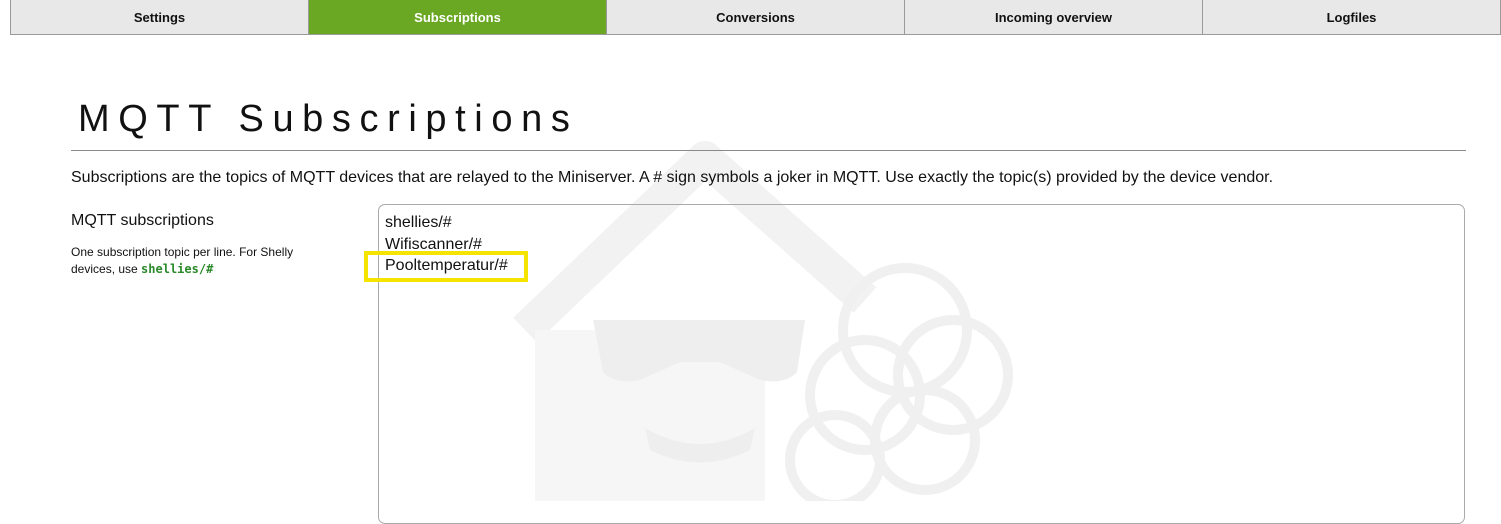 This screenshot has width=1501, height=524. What do you see at coordinates (177, 269) in the screenshot?
I see `help-code: shellies/#` at bounding box center [177, 269].